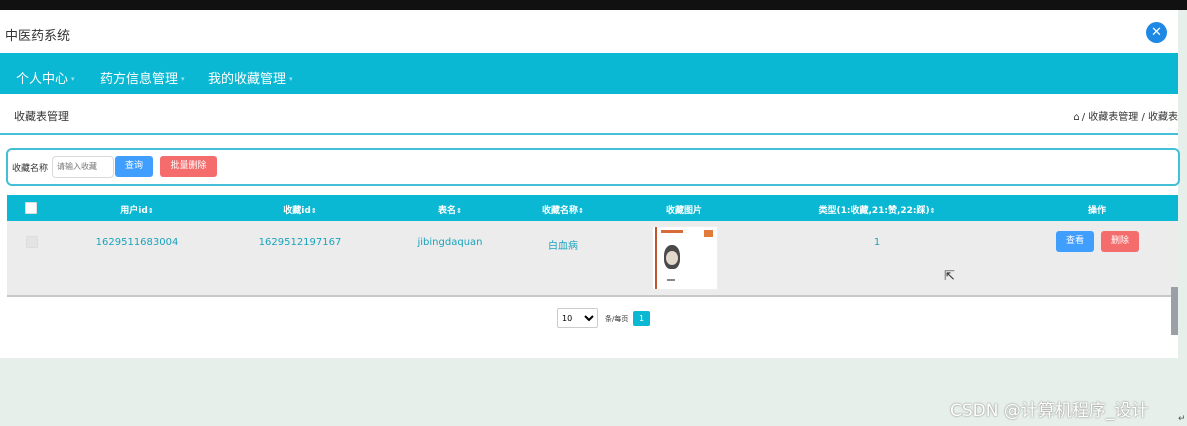 The image size is (1187, 426). What do you see at coordinates (1182, 419) in the screenshot?
I see `return-glyph-icon: ↵` at bounding box center [1182, 419].